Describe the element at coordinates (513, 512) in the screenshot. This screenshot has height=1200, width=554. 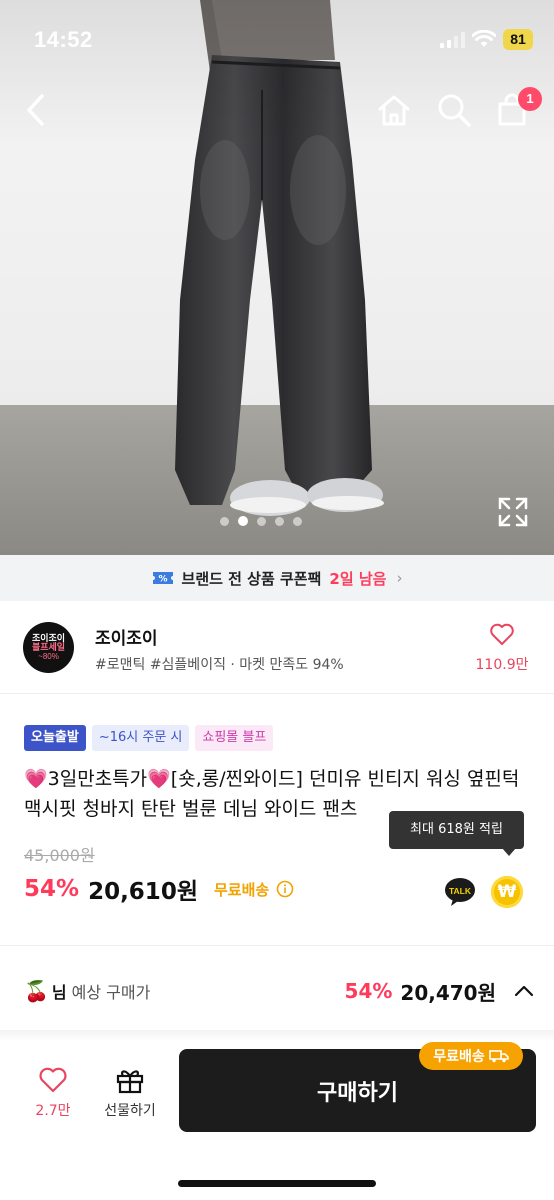
I see `fullscreen-expand-icon` at that location.